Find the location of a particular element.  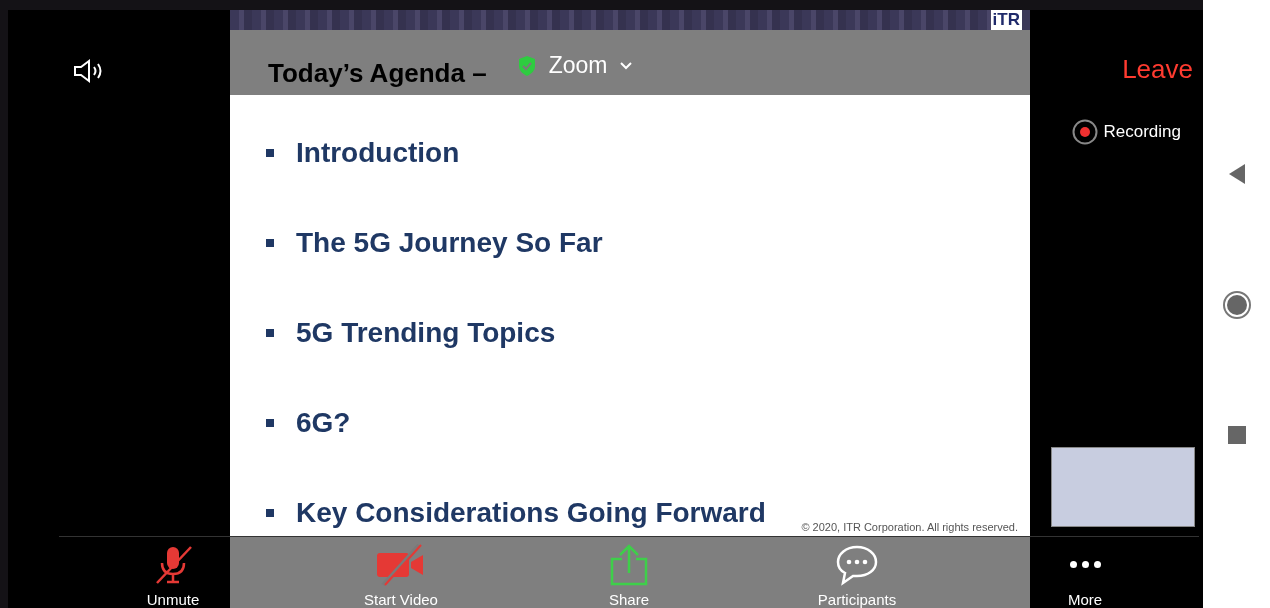

chat-bubble-icon is located at coordinates (857, 565).